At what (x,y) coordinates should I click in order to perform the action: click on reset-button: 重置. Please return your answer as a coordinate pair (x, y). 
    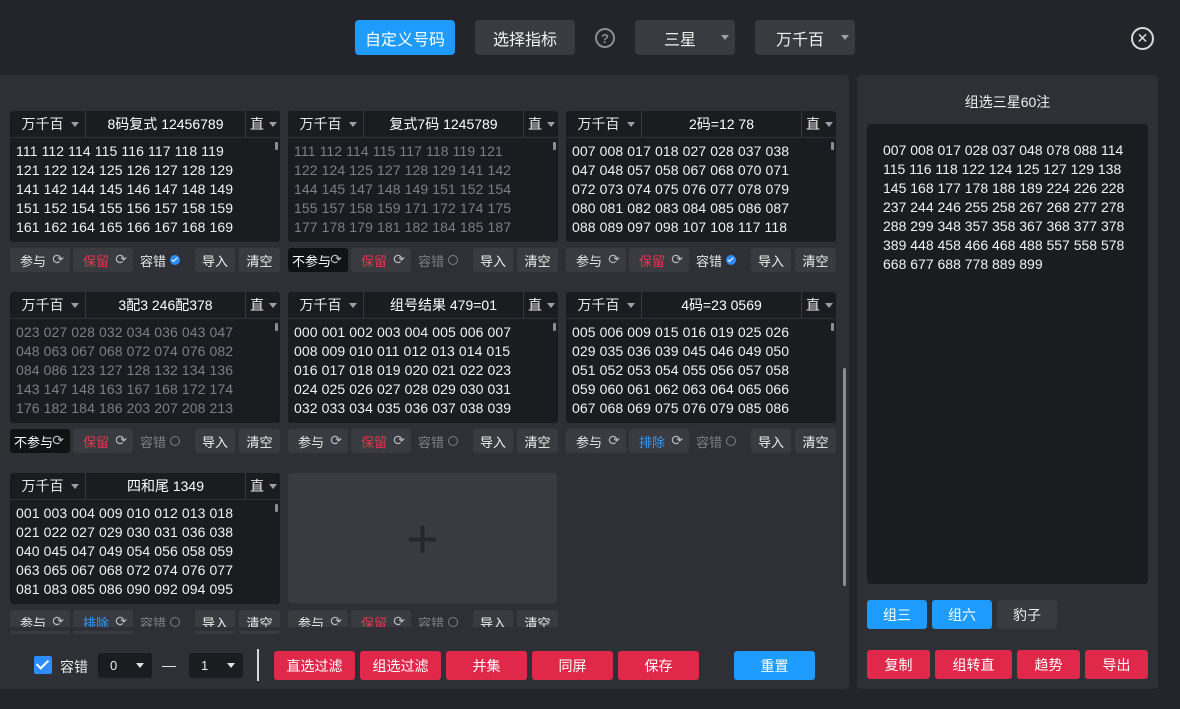
    Looking at the image, I should click on (774, 665).